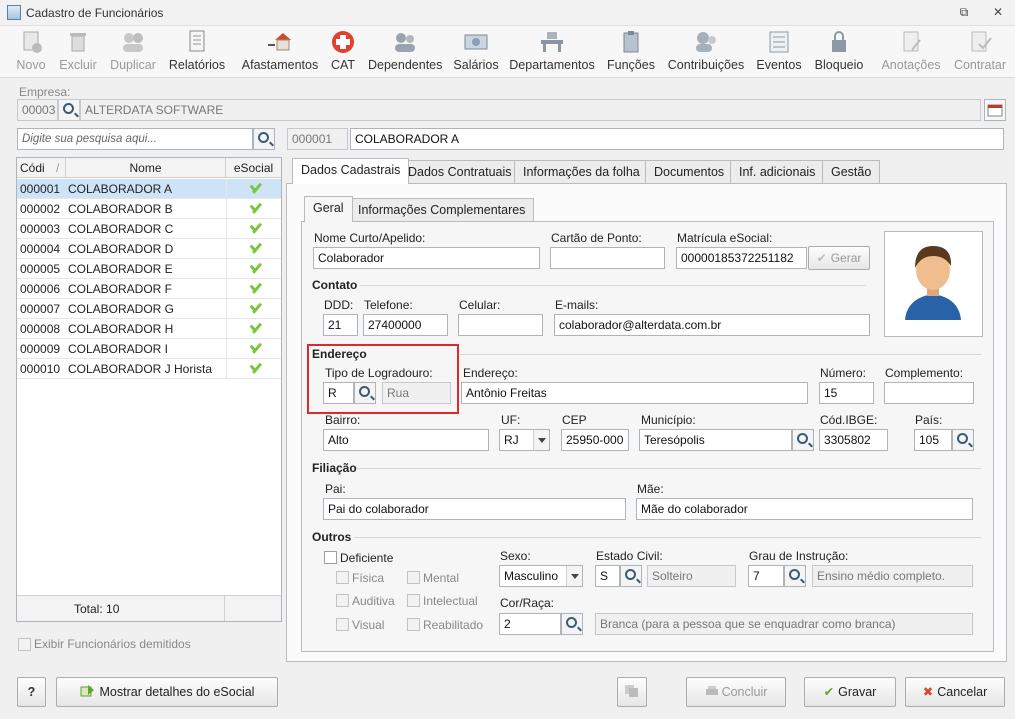 The height and width of the screenshot is (719, 1015). Describe the element at coordinates (460, 172) in the screenshot. I see `tab-dados-contratuais: Dados Contratuais` at that location.